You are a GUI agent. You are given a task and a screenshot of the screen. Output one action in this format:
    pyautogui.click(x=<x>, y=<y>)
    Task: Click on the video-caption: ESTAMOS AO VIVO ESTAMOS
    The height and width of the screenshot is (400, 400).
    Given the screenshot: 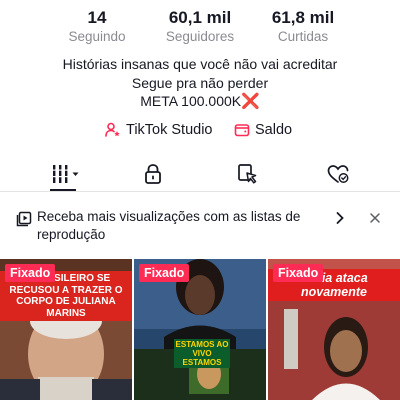 What is the action you would take?
    pyautogui.click(x=202, y=353)
    